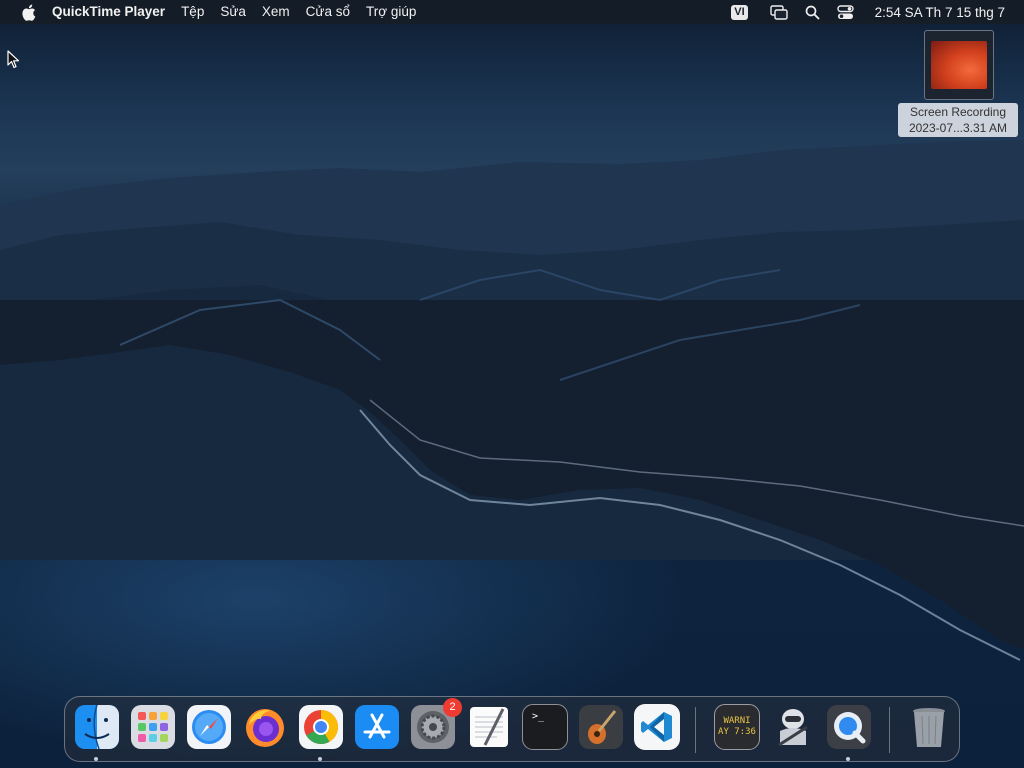 This screenshot has width=1024, height=768. I want to click on terminal-prompt: >_, so click(538, 716).